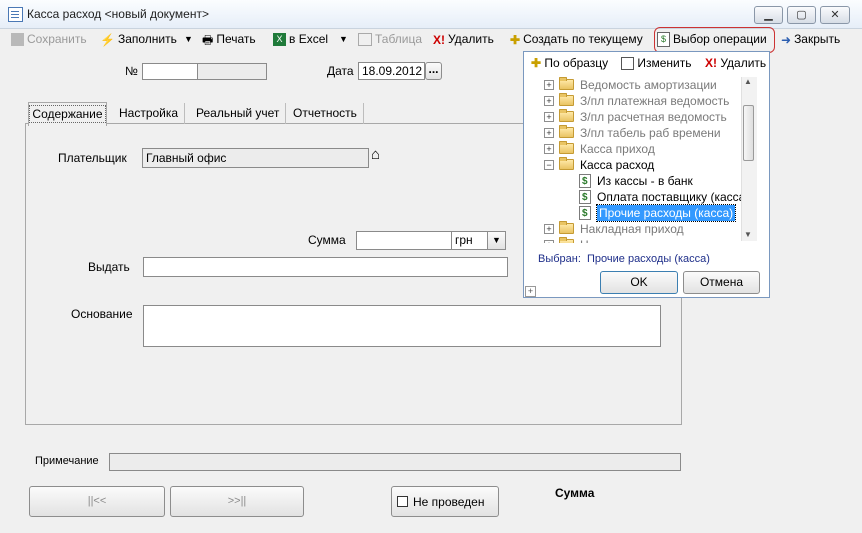 This screenshot has height=533, width=862. Describe the element at coordinates (237, 501) in the screenshot. I see `last-record-button: >>||` at that location.